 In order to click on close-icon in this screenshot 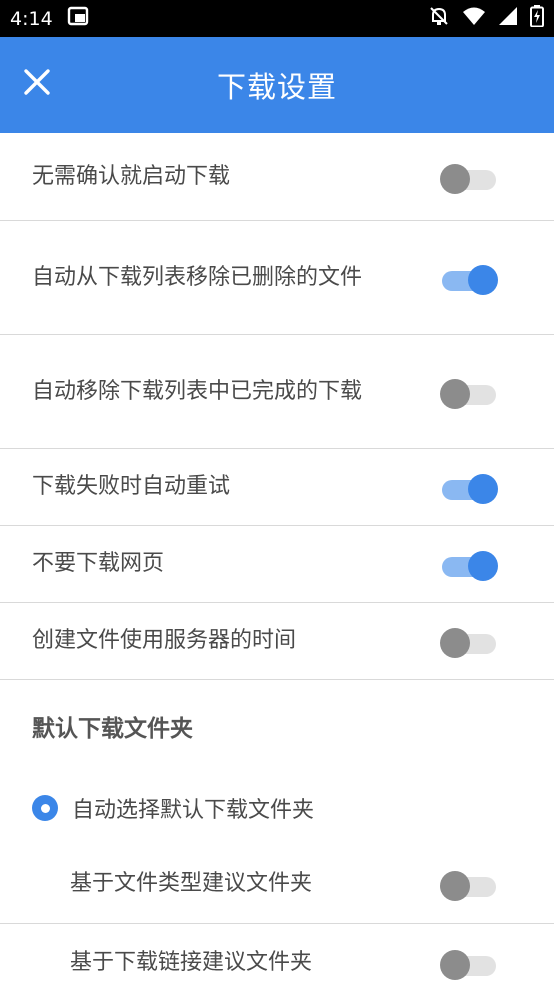, I will do `click(37, 84)`.